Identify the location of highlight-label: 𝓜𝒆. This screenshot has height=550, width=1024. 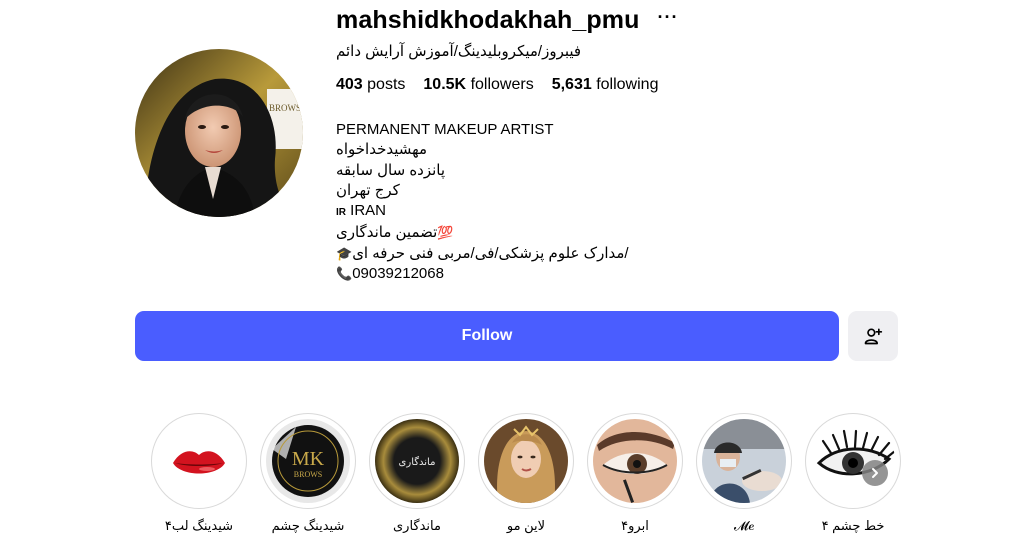
(744, 525).